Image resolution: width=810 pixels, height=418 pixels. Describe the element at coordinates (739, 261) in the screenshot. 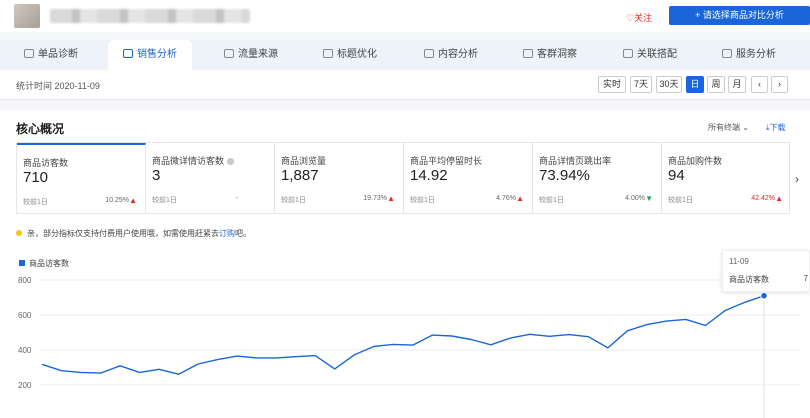

I see `tooltip-date: 11-09` at that location.